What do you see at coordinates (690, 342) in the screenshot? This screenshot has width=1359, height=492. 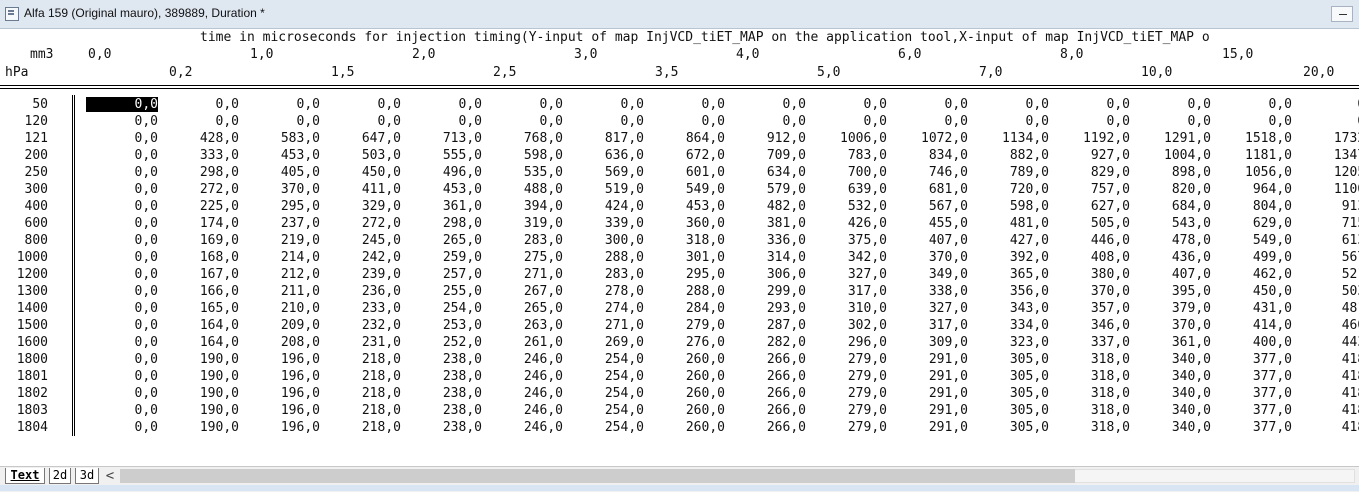 I see `table-cell: 276,0` at bounding box center [690, 342].